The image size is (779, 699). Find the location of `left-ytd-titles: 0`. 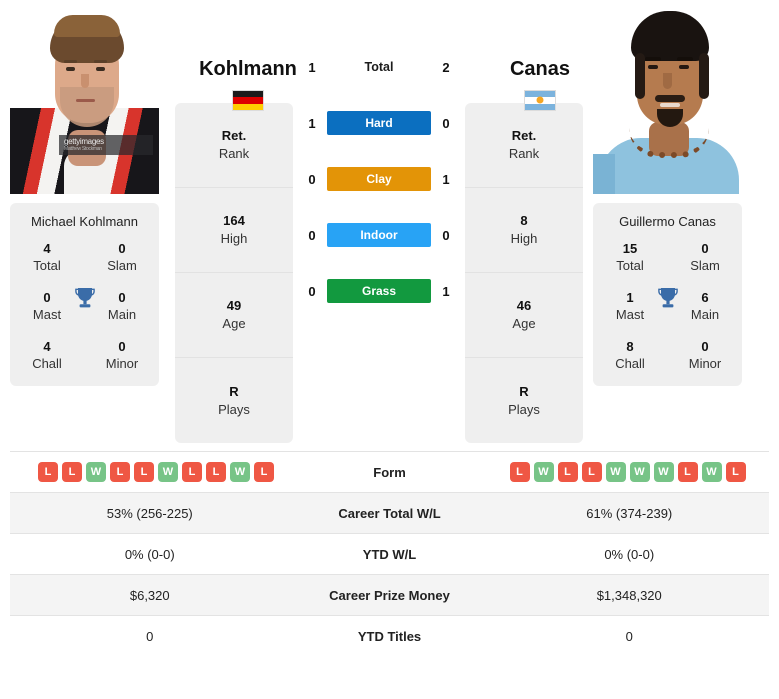

left-ytd-titles: 0 is located at coordinates (150, 636).